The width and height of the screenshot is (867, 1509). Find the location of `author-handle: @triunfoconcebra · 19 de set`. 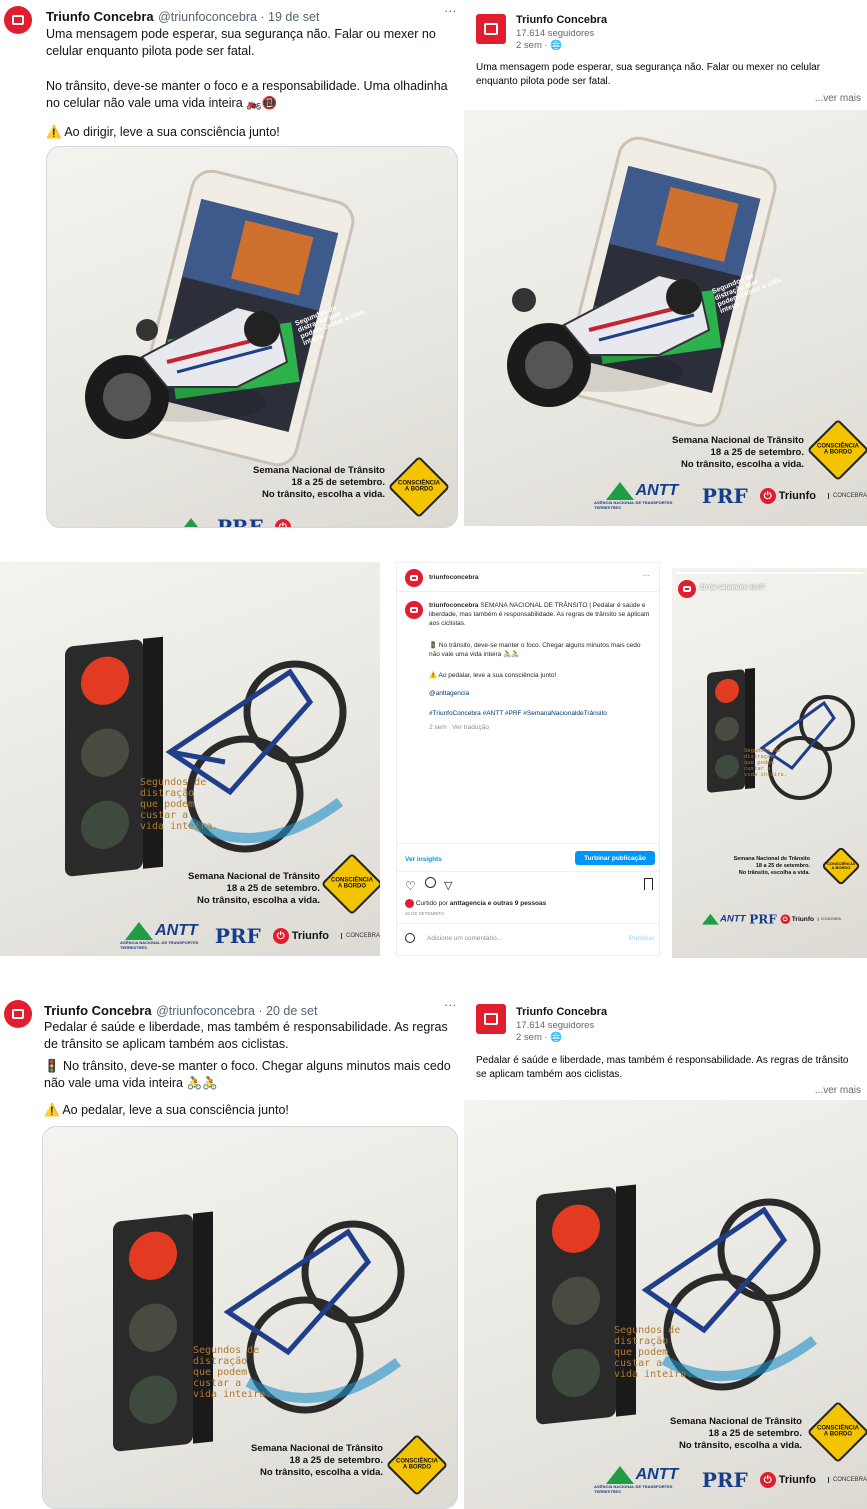

author-handle: @triunfoconcebra · 19 de set is located at coordinates (238, 17).